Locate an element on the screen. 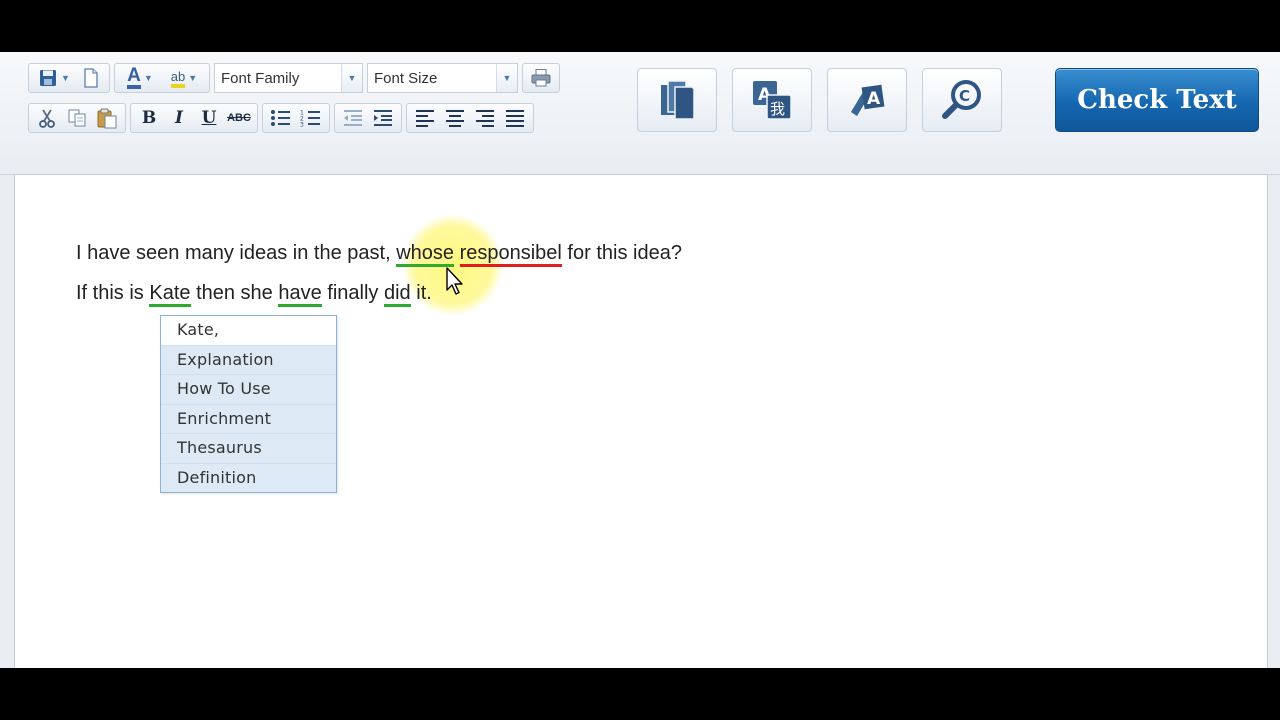  rephrase-icon: A is located at coordinates (868, 100).